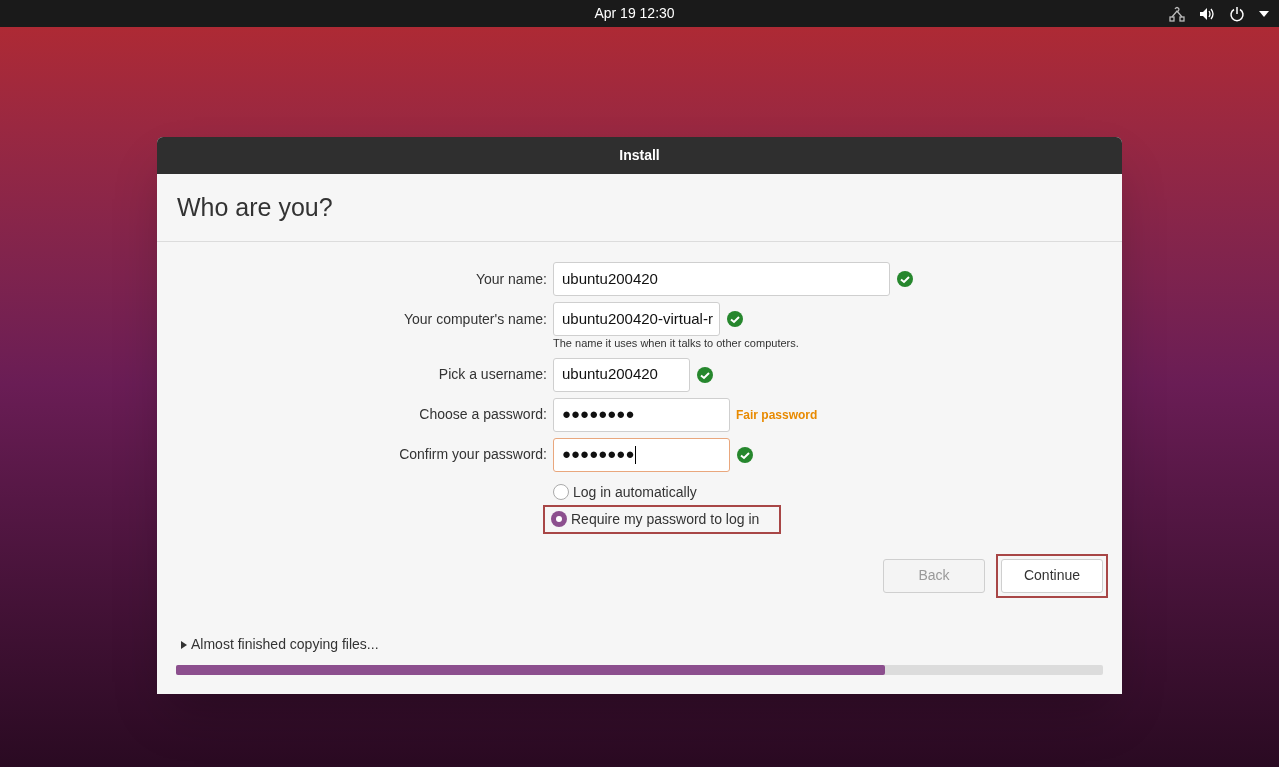 The height and width of the screenshot is (767, 1279). What do you see at coordinates (255, 207) in the screenshot?
I see `page-heading: Who are you?` at bounding box center [255, 207].